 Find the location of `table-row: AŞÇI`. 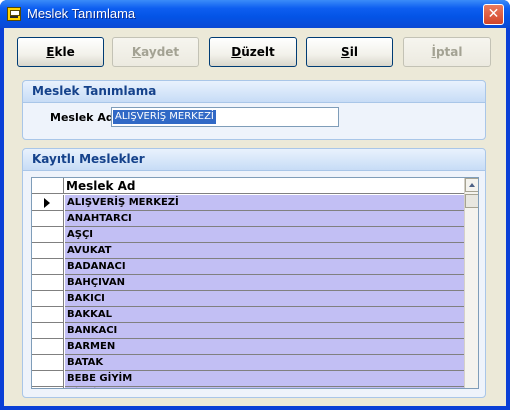

table-row: AŞÇI is located at coordinates (248, 235).